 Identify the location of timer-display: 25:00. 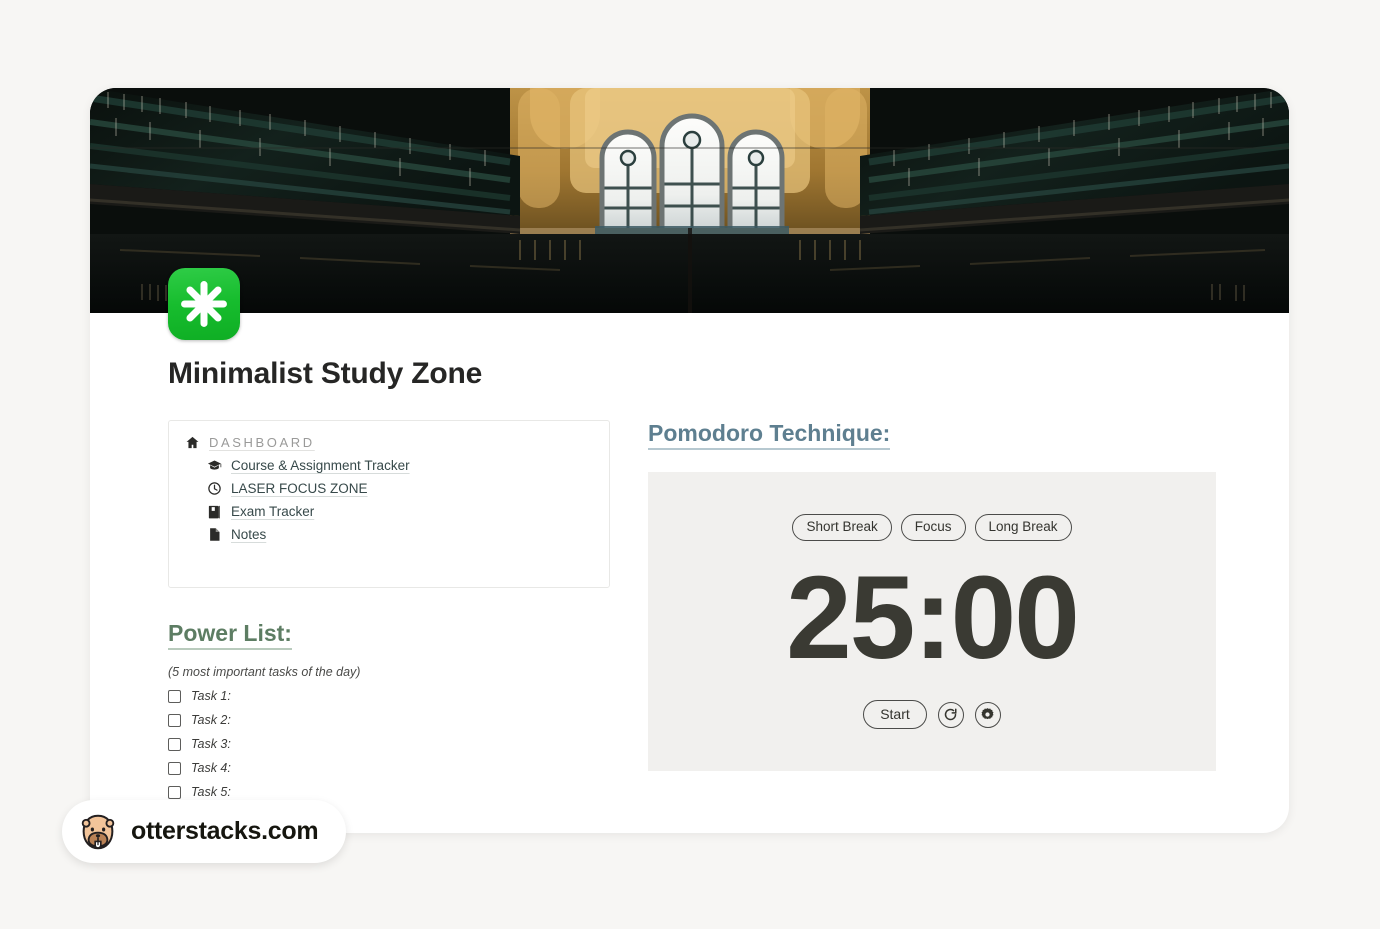
(933, 617).